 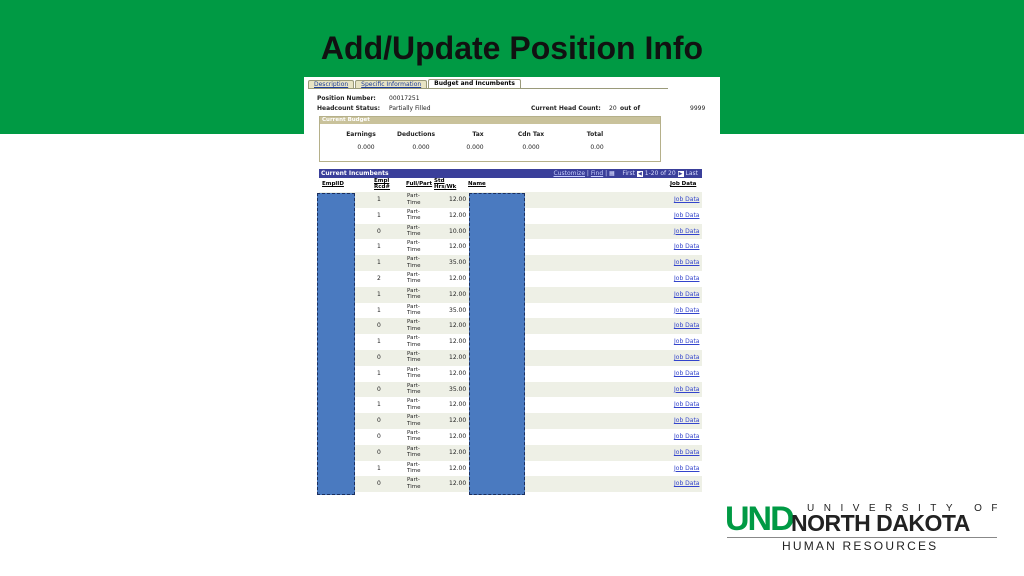 What do you see at coordinates (497, 344) in the screenshot?
I see `name-redaction` at bounding box center [497, 344].